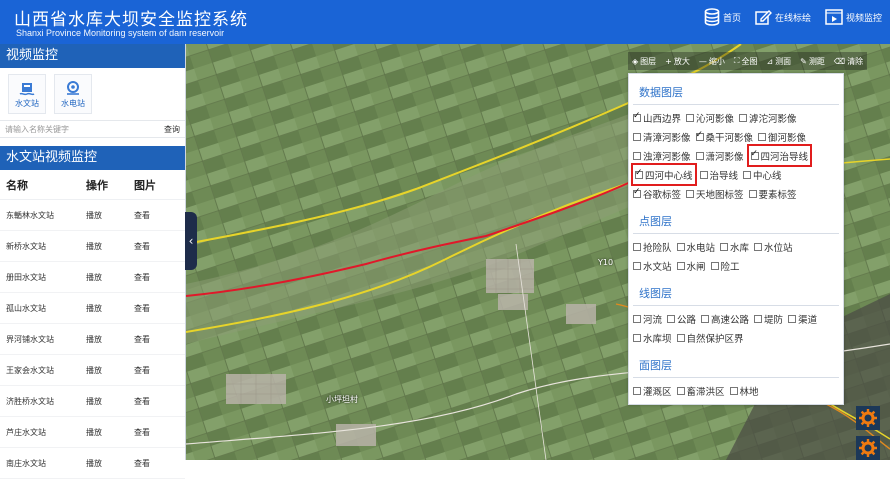 Image resolution: width=890 pixels, height=479 pixels. Describe the element at coordinates (746, 61) in the screenshot. I see `tool-full-extent: ⛶ 全图` at that location.